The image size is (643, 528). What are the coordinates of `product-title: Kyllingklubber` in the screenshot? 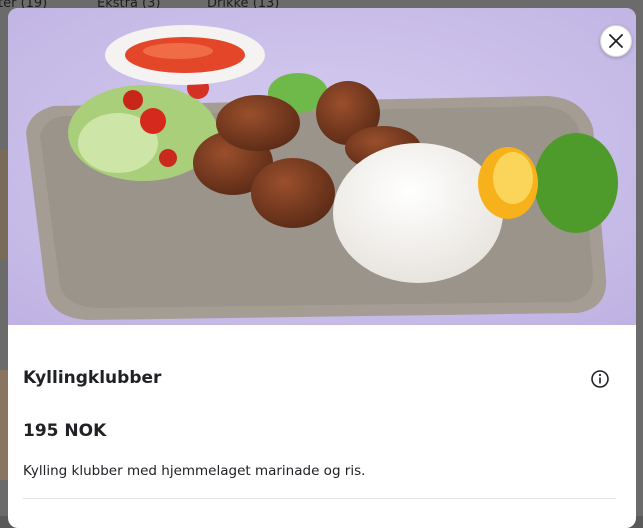 It's located at (92, 378).